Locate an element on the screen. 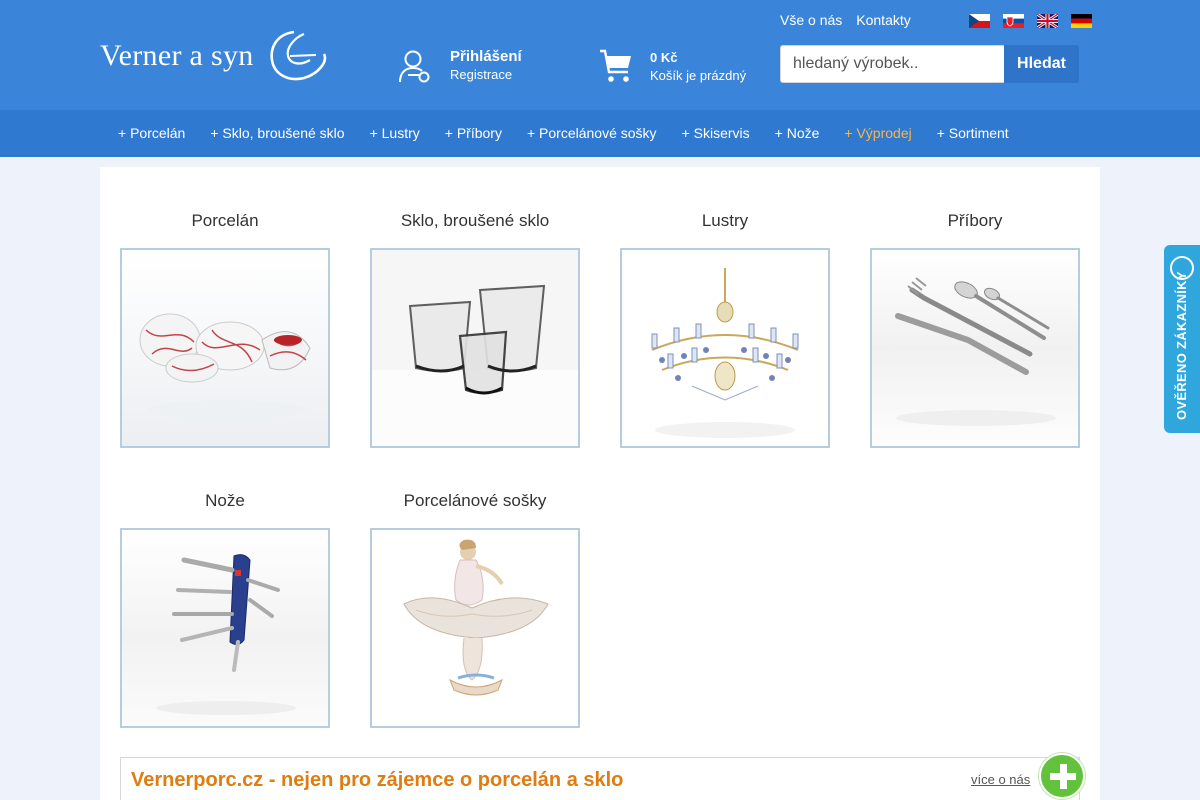 Image resolution: width=1200 pixels, height=800 pixels. chandelier-image is located at coordinates (725, 348).